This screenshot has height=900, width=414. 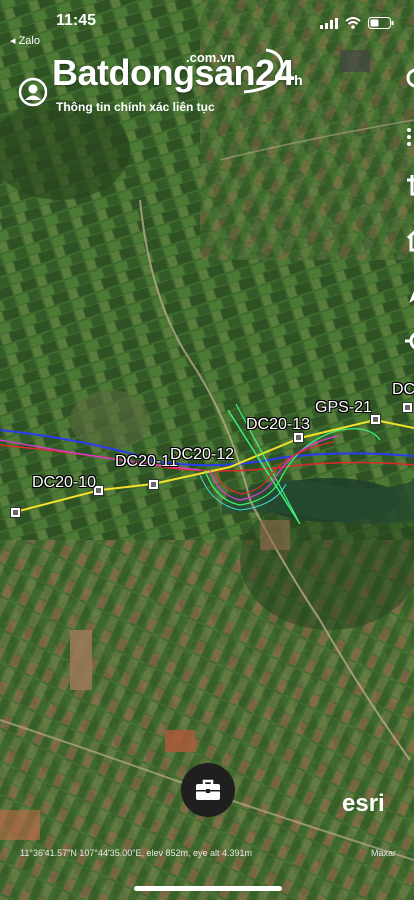 What do you see at coordinates (76, 20) in the screenshot?
I see `clock: 11:45` at bounding box center [76, 20].